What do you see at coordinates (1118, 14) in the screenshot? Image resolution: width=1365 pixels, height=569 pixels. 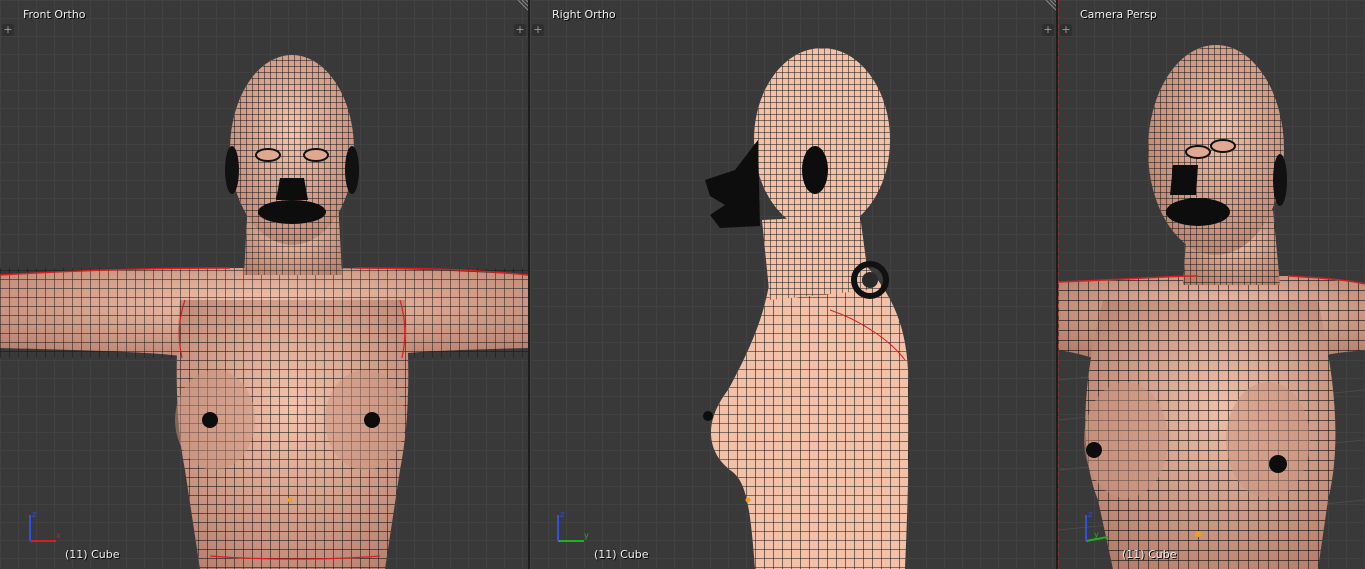 I see `view-name-label: Camera Persp` at bounding box center [1118, 14].